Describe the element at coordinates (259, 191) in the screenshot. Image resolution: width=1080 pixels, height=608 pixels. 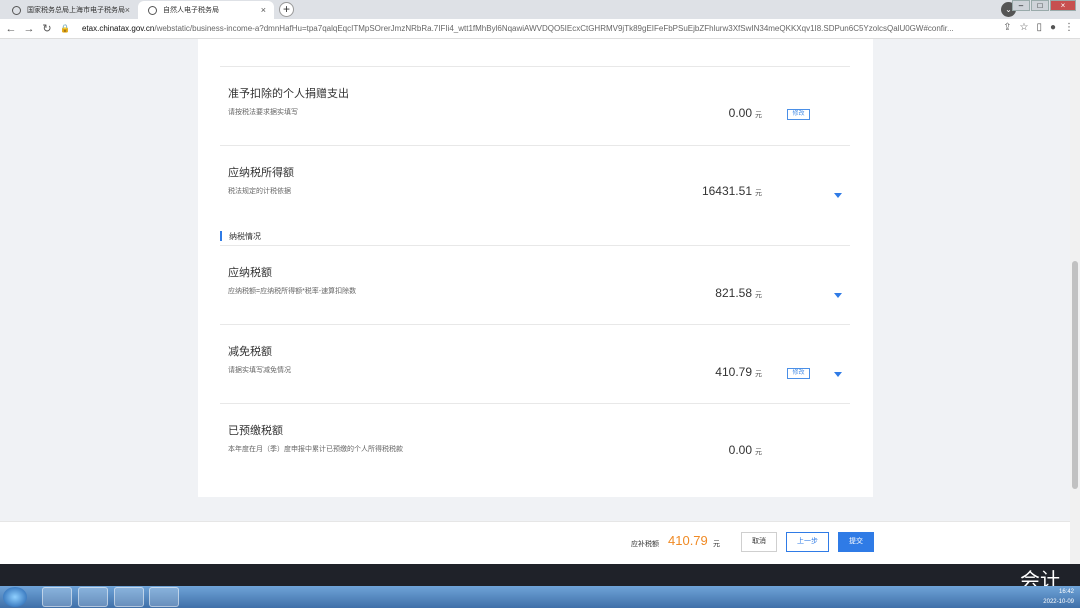
I see `row-description: 税法规定的计税依据` at that location.